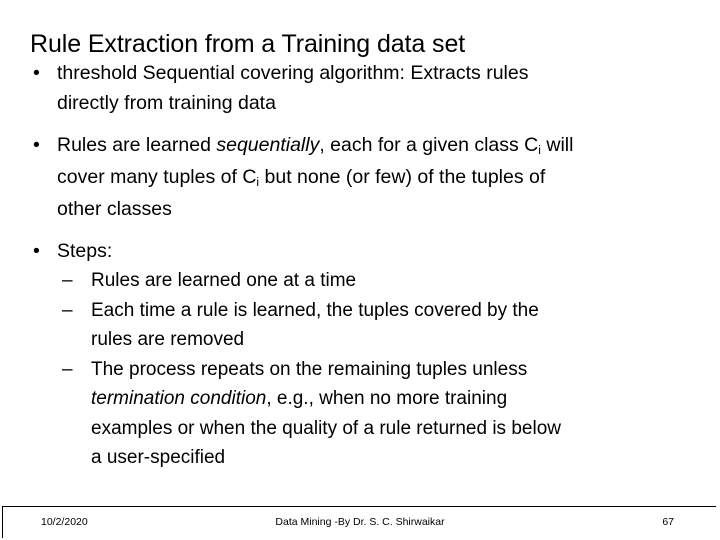 The width and height of the screenshot is (720, 540). Describe the element at coordinates (557, 145) in the screenshot. I see `text-fragment: will` at that location.